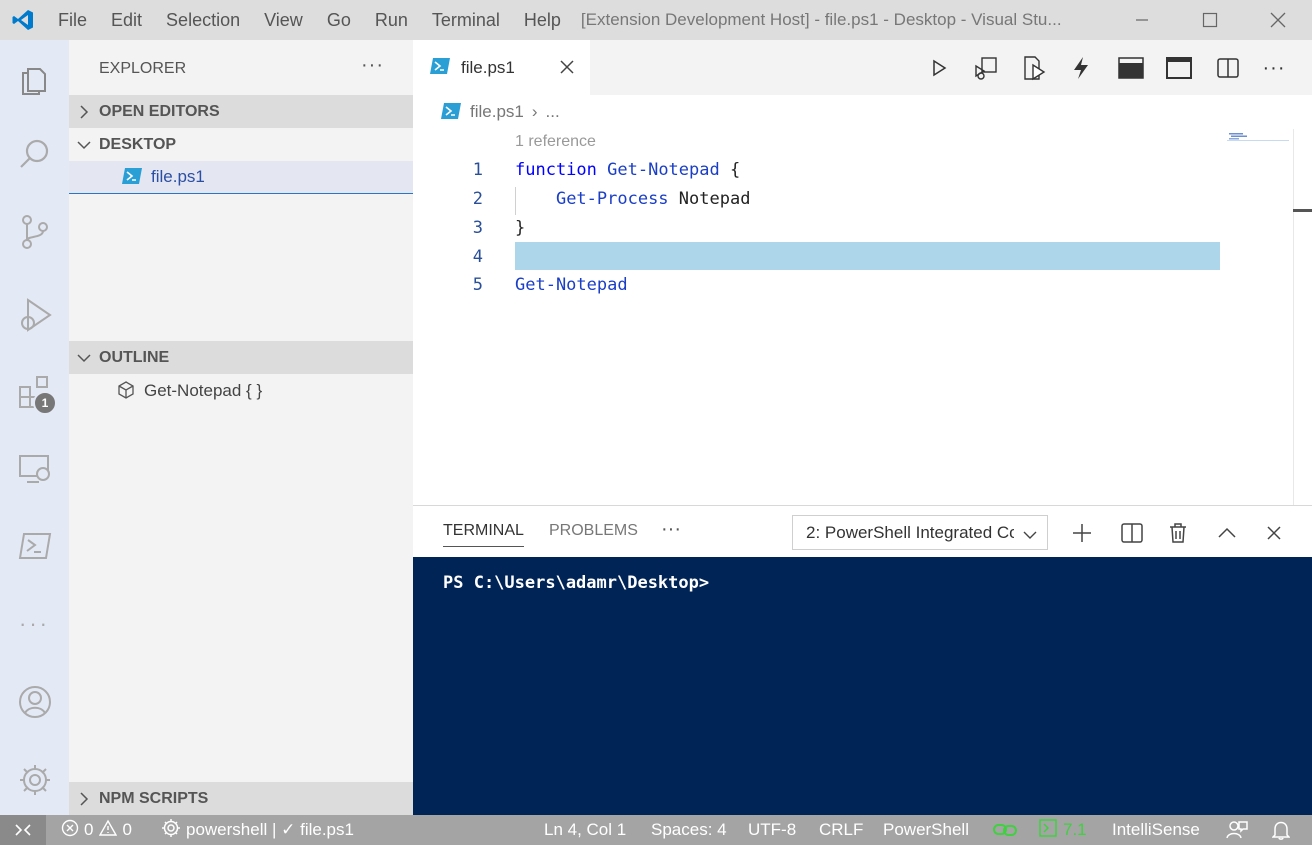 The height and width of the screenshot is (845, 1312). I want to click on task-status: powershell | ✓ file.ps1, so click(257, 830).